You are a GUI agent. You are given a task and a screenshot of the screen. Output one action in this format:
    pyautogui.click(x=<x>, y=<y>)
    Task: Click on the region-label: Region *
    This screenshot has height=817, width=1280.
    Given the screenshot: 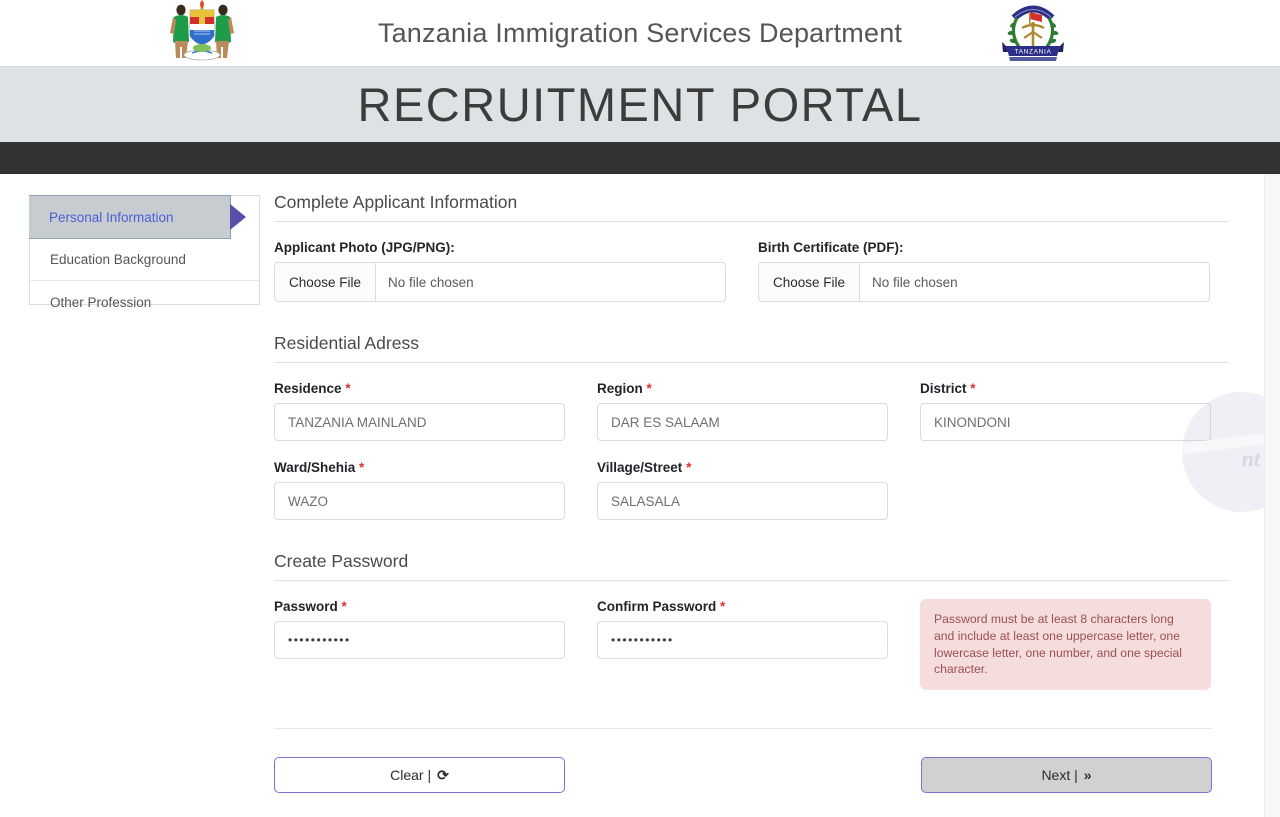 What is the action you would take?
    pyautogui.click(x=624, y=388)
    